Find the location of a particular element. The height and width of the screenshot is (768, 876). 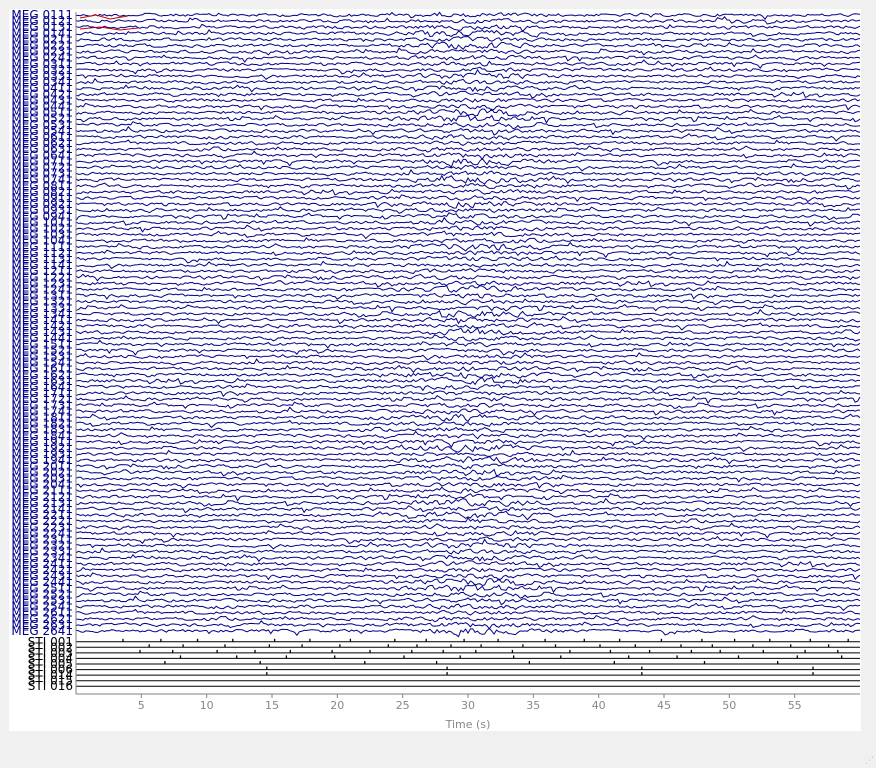

x-tick-label: 45 is located at coordinates (664, 705).